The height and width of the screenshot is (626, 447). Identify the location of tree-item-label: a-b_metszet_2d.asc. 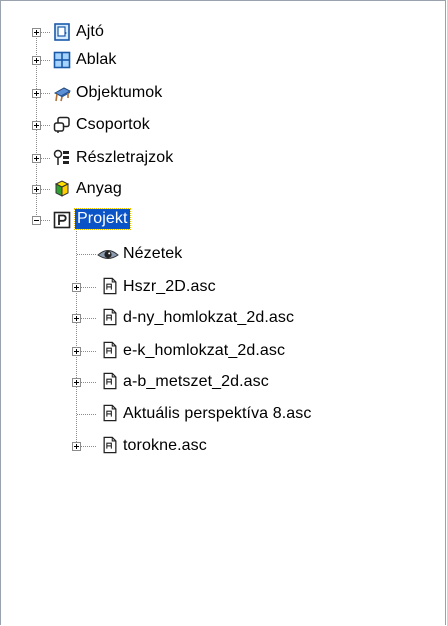
(196, 381).